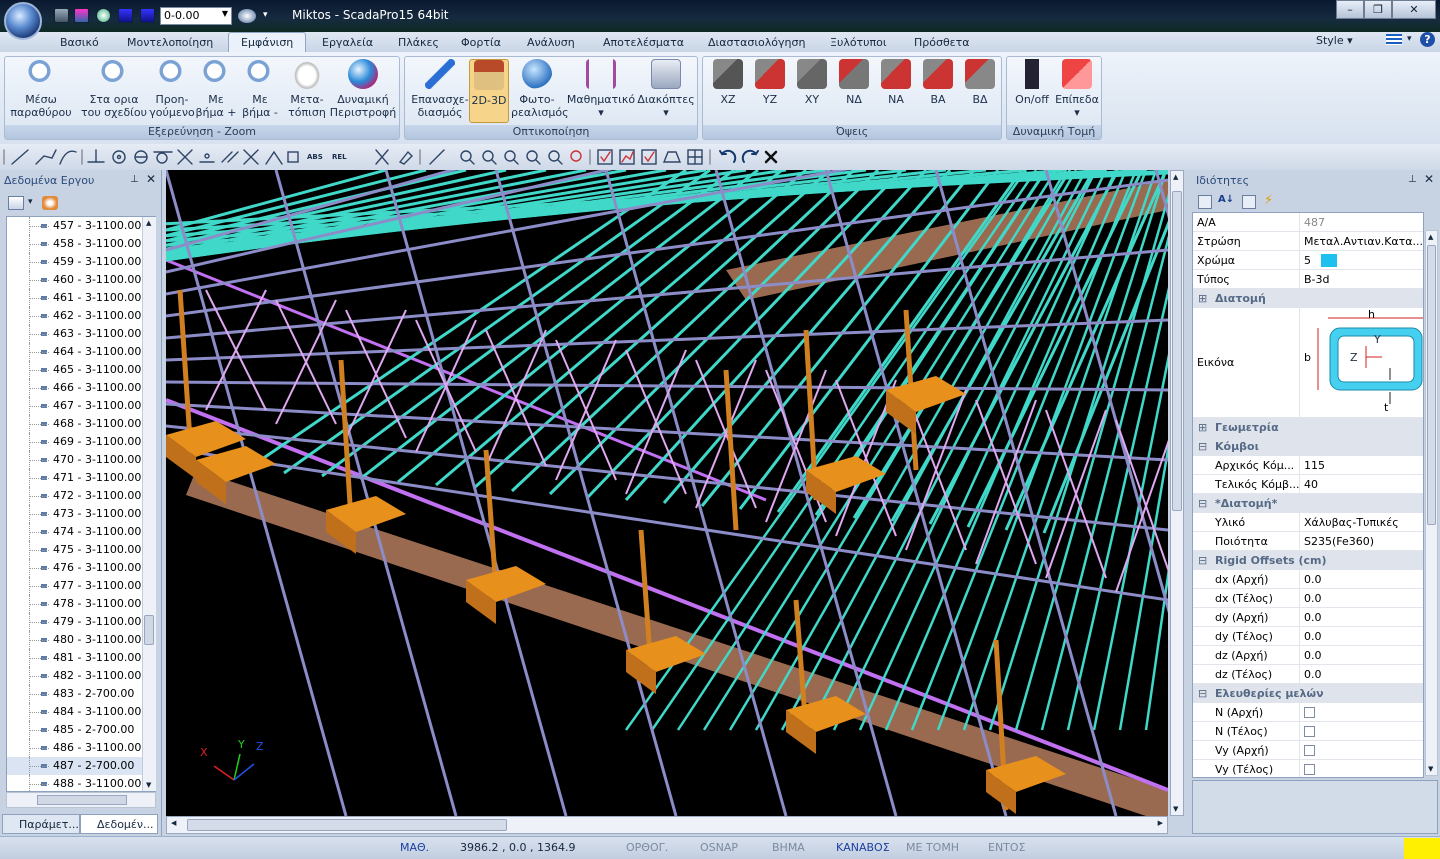  I want to click on perpendicular-icon, so click(96, 156).